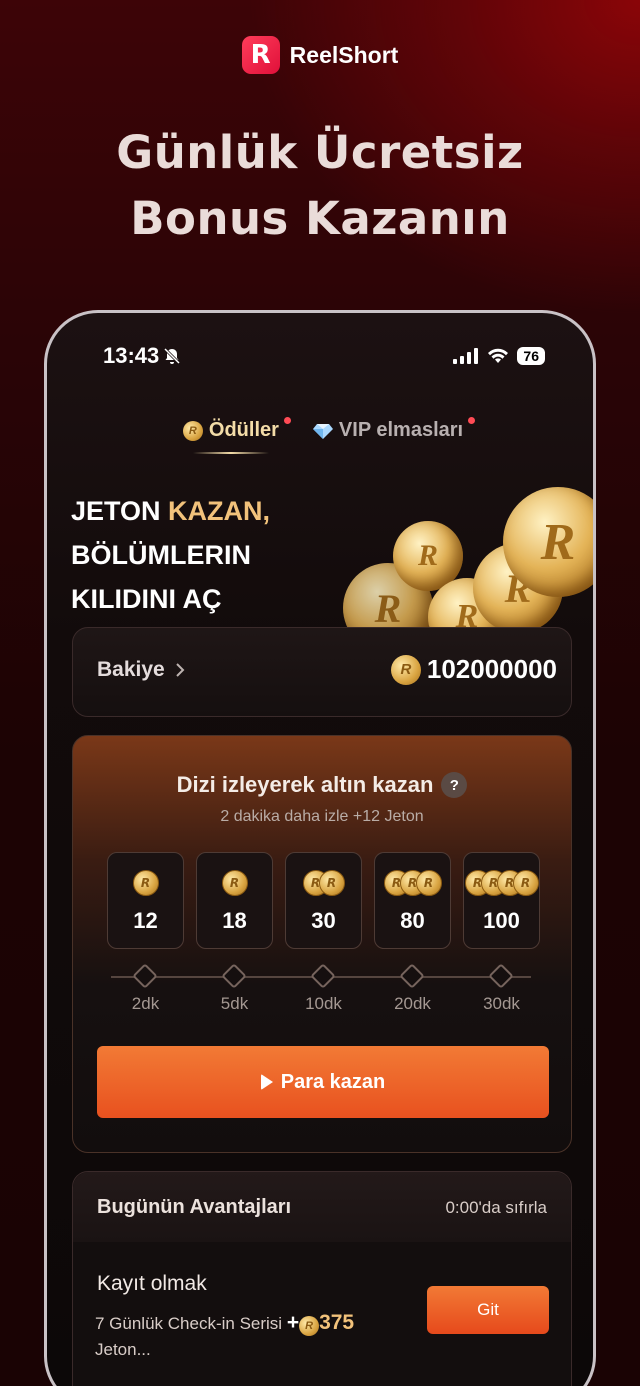  I want to click on earn-subtitle: 2 dakika daha izle +12 Jeton, so click(322, 816).